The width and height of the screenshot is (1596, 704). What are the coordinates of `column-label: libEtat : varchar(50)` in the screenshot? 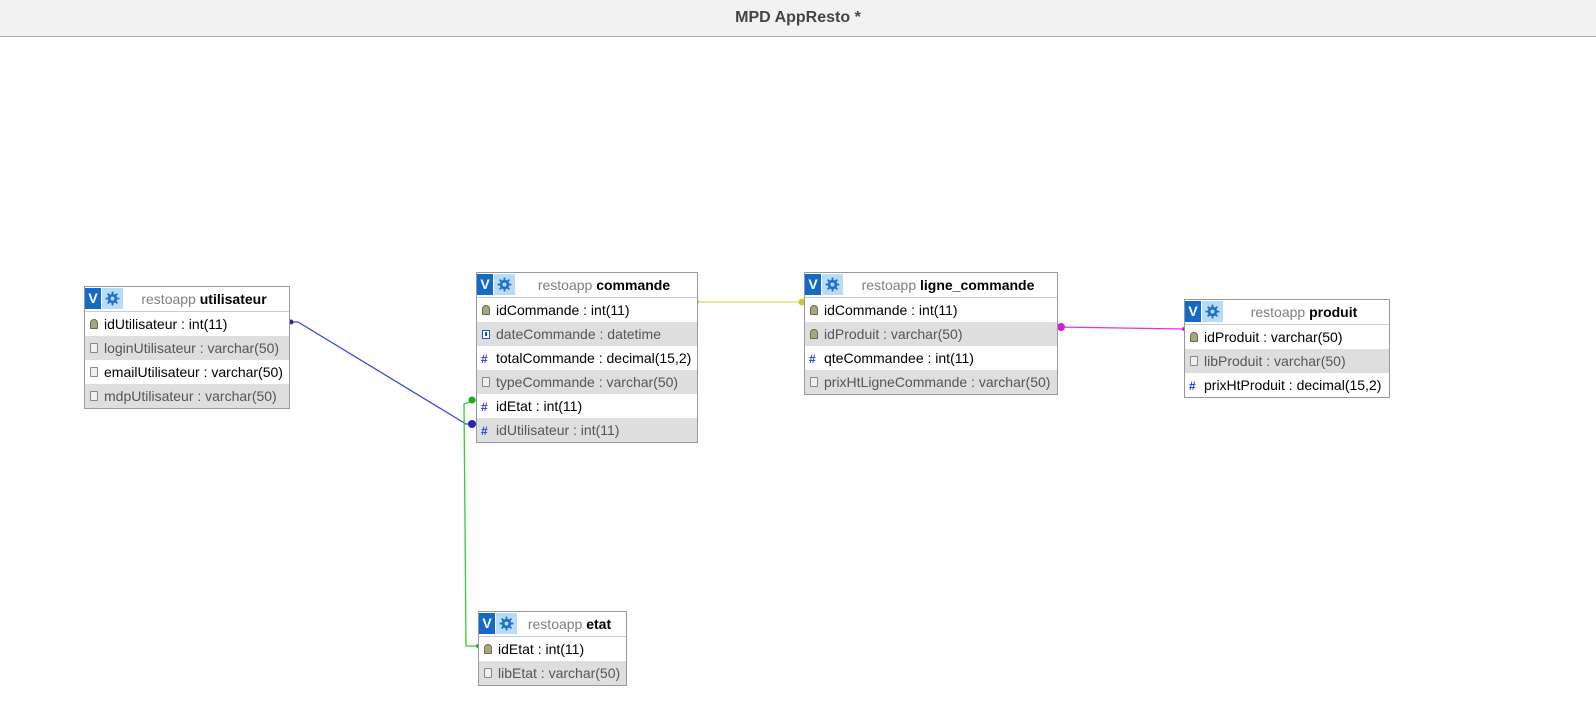 It's located at (559, 673).